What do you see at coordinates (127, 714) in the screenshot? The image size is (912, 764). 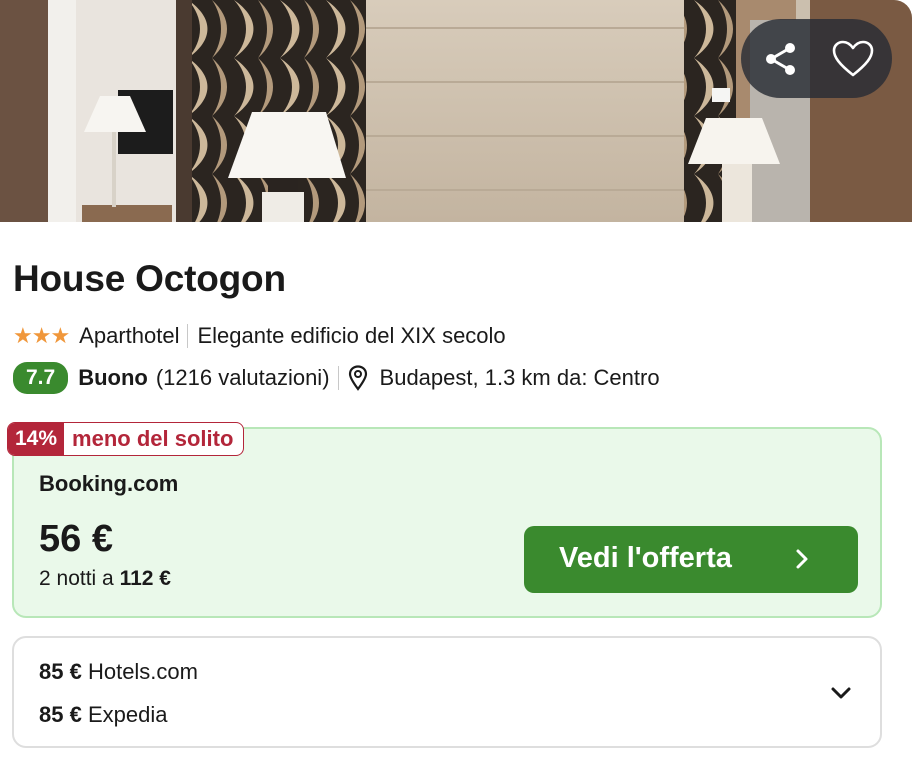 I see `offer-provider: Expedia` at bounding box center [127, 714].